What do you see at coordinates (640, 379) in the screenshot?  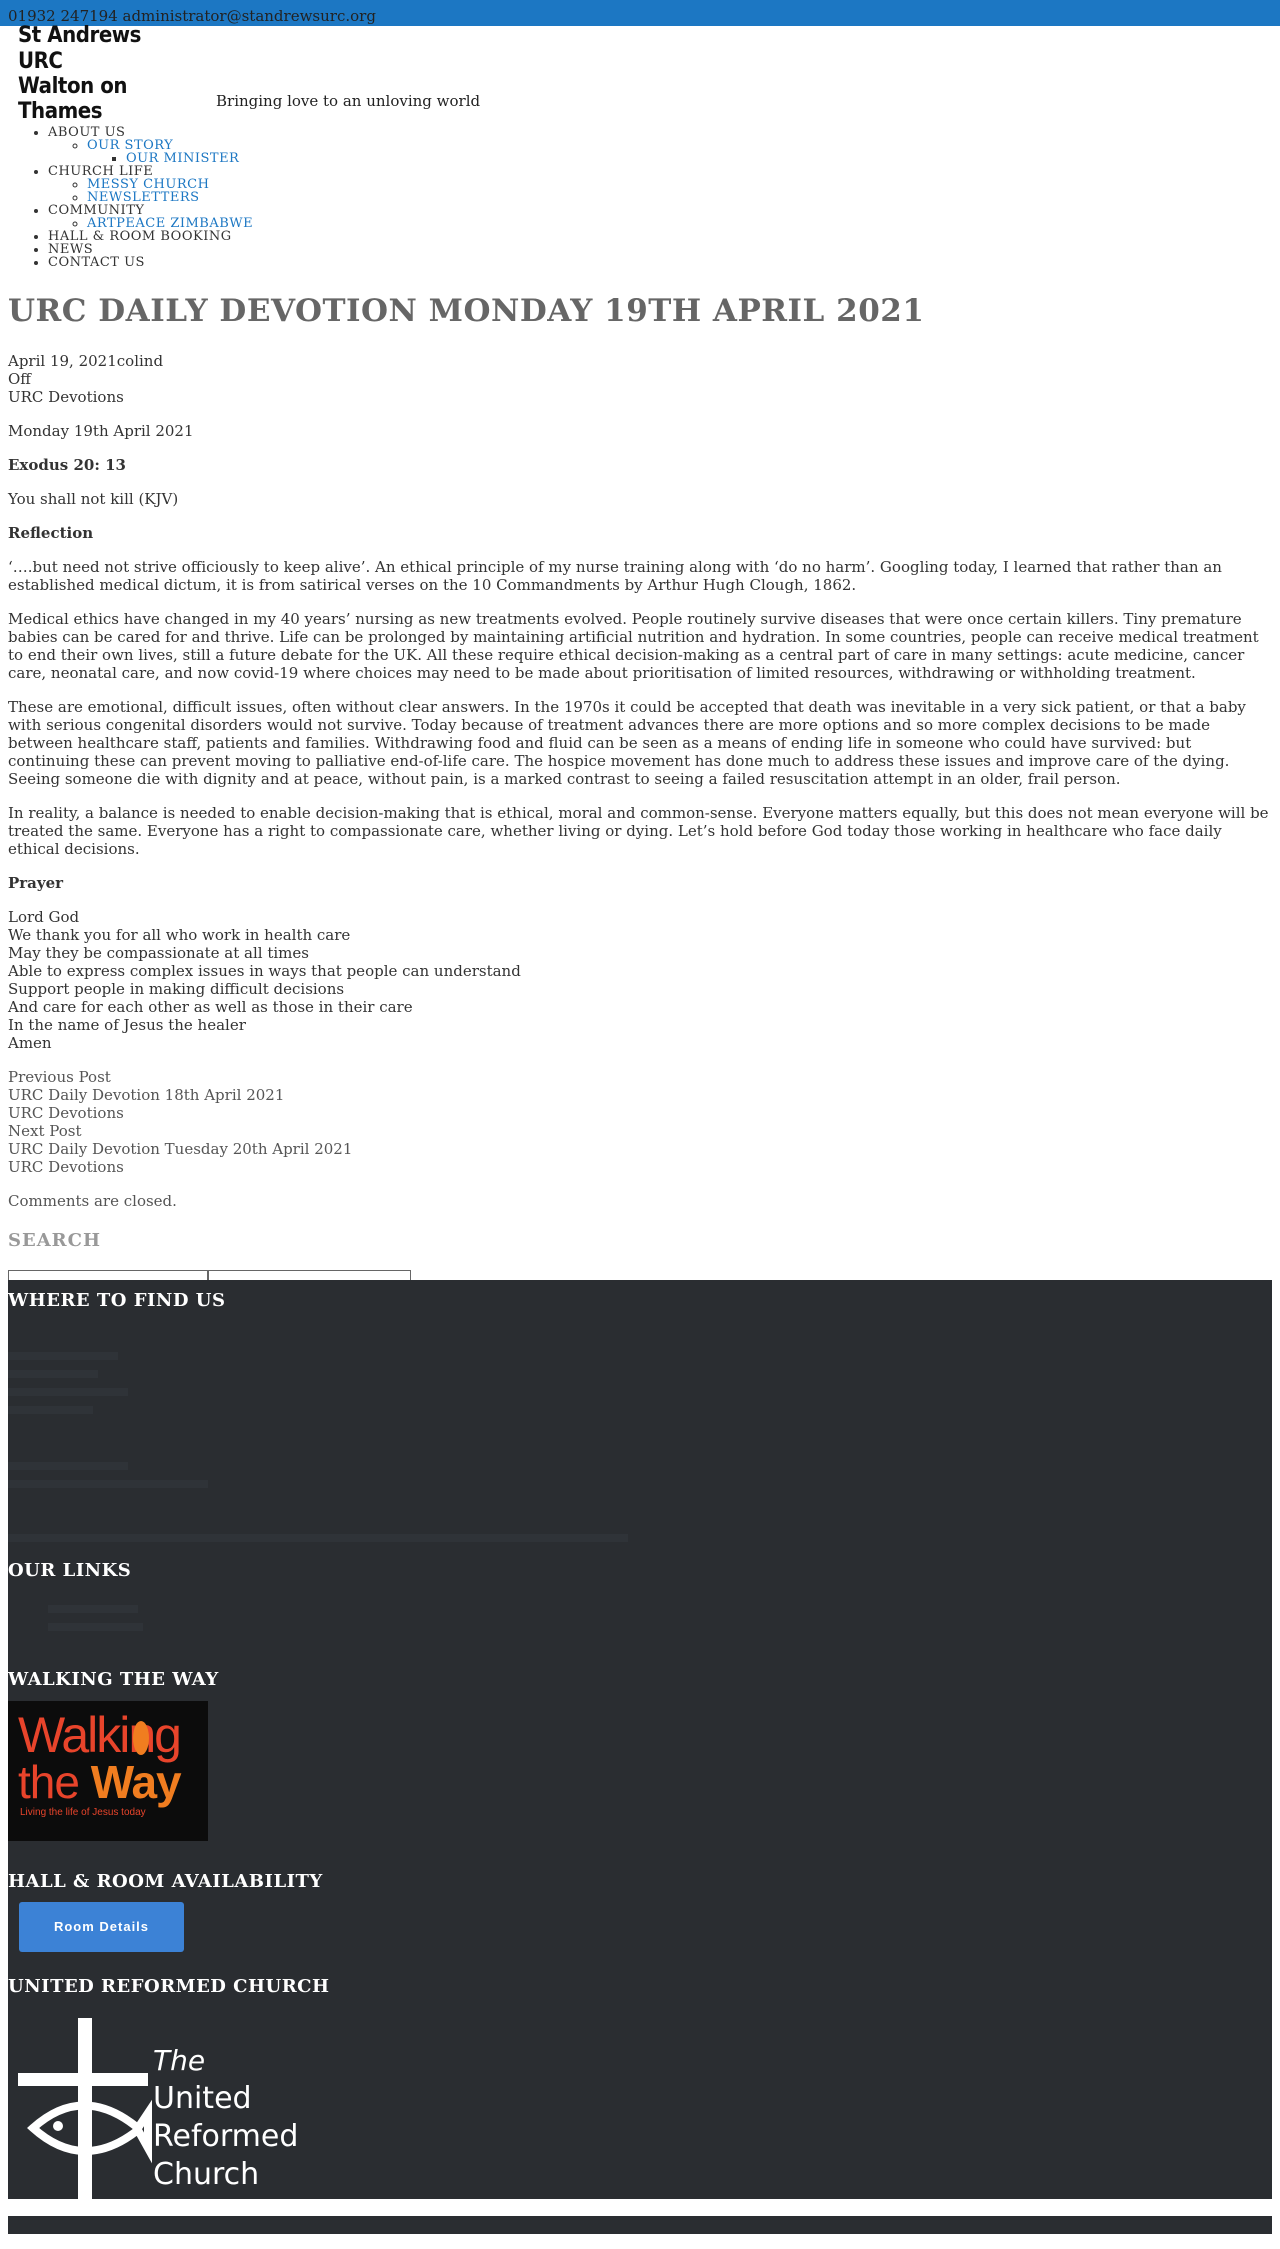 I see `post-meta: April 19, 2021colind Off URC Devotions` at bounding box center [640, 379].